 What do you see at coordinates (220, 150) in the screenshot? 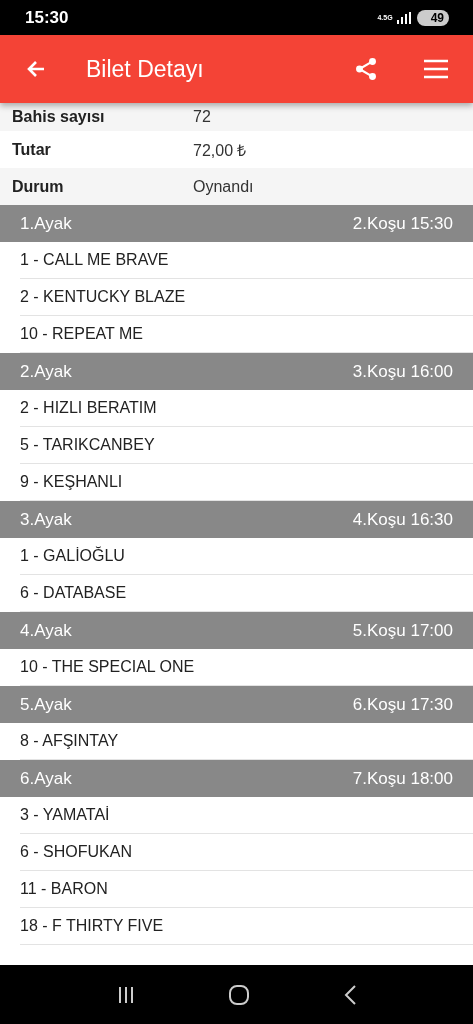
I see `detail-value: 72,00 ₺` at bounding box center [220, 150].